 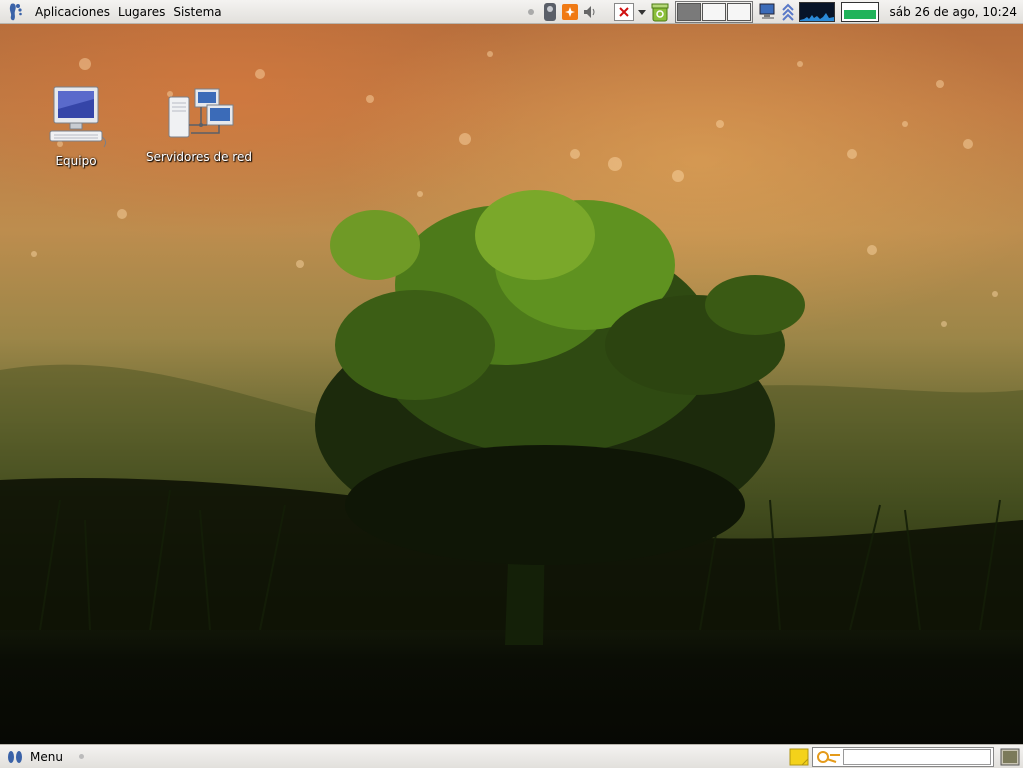 What do you see at coordinates (1010, 757) in the screenshot?
I see `show-desktop-icon` at bounding box center [1010, 757].